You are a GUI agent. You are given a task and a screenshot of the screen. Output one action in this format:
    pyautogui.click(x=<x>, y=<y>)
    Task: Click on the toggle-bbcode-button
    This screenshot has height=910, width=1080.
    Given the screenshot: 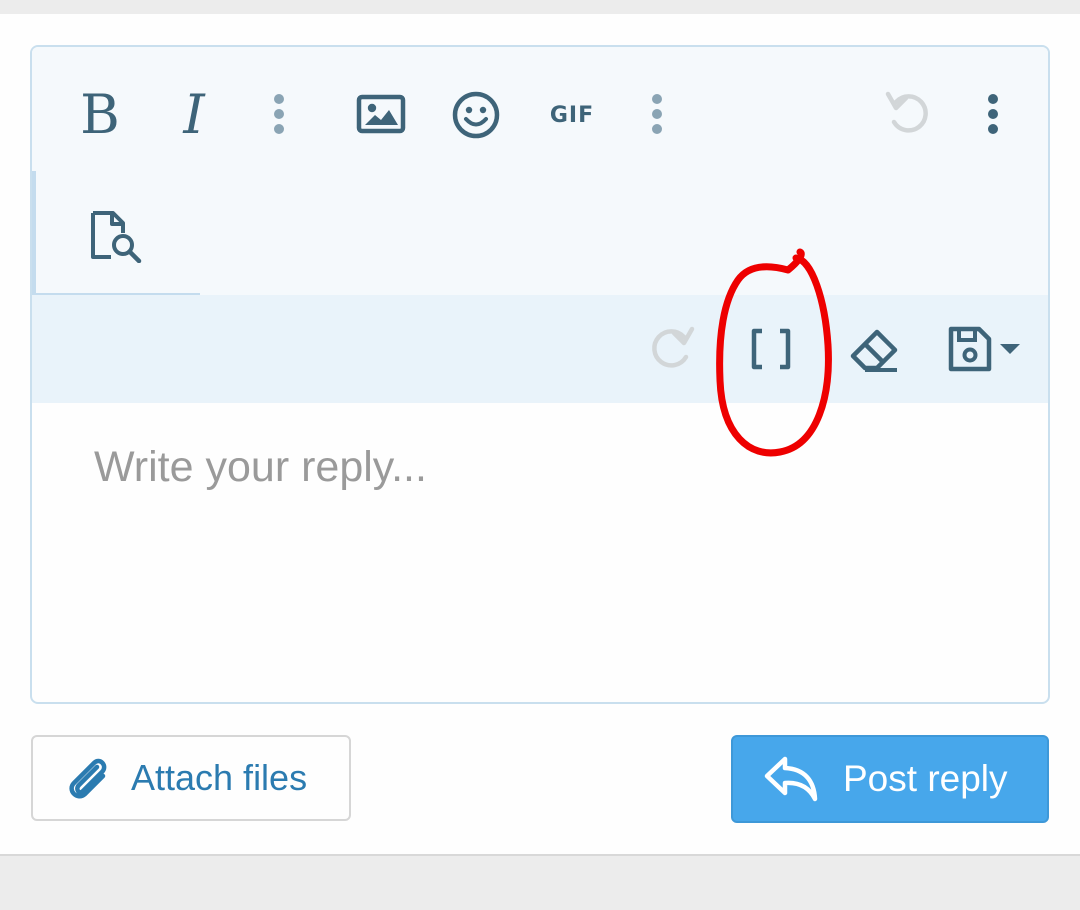 What is the action you would take?
    pyautogui.click(x=771, y=349)
    